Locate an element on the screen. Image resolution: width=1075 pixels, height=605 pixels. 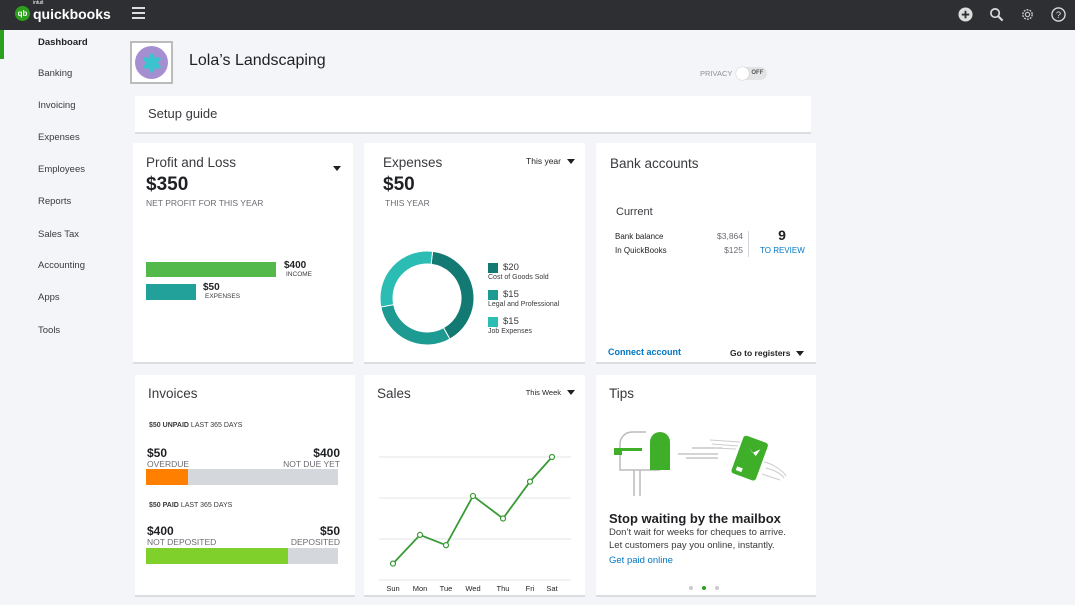
paid-bar is located at coordinates (242, 556).